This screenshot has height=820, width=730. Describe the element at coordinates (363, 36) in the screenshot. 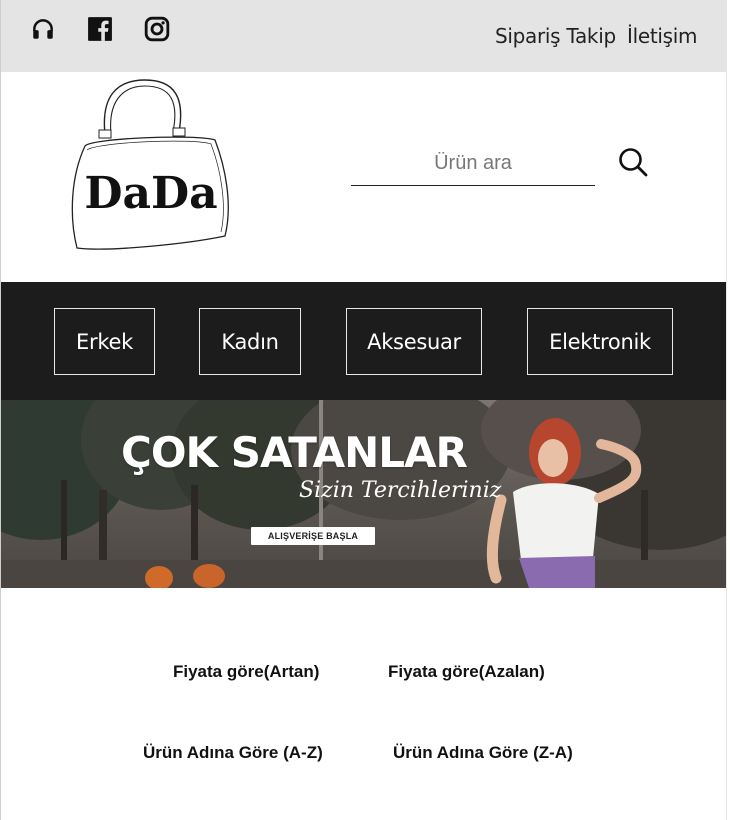

I see `top-bar: Sipariş Takip İletişim` at that location.